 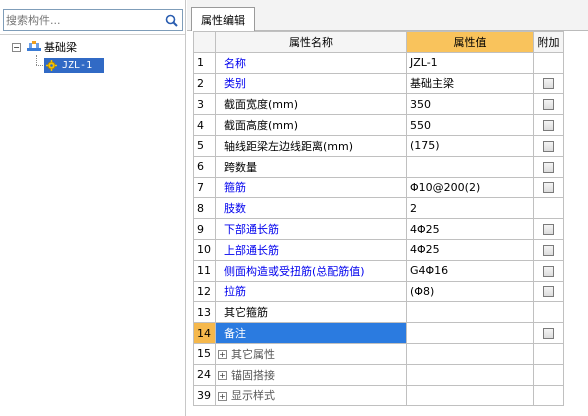 What do you see at coordinates (261, 105) in the screenshot?
I see `property-name: 截面宽度(mm)` at bounding box center [261, 105].